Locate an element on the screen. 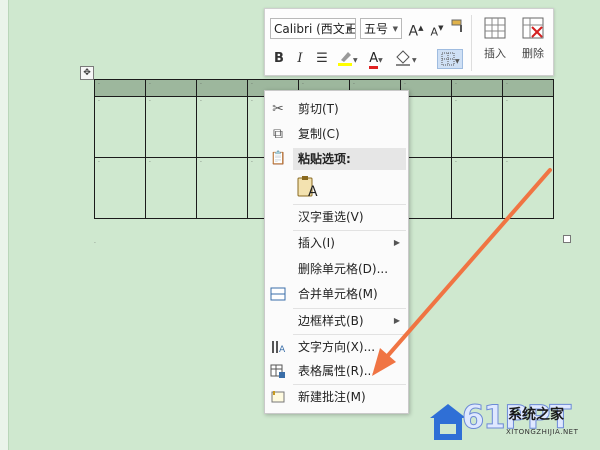 The image size is (600, 450). align-center-button: ☰ is located at coordinates (322, 59).